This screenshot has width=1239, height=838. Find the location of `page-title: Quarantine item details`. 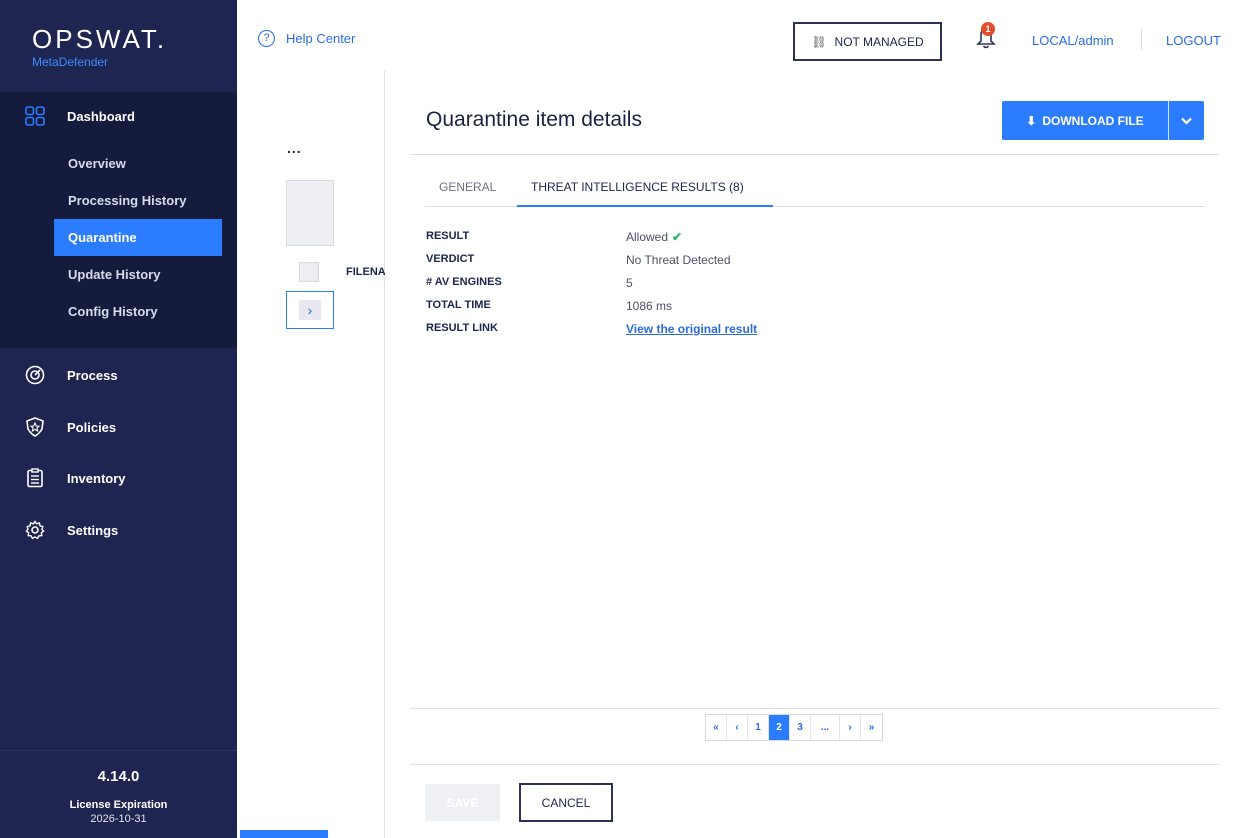

page-title: Quarantine item details is located at coordinates (534, 119).